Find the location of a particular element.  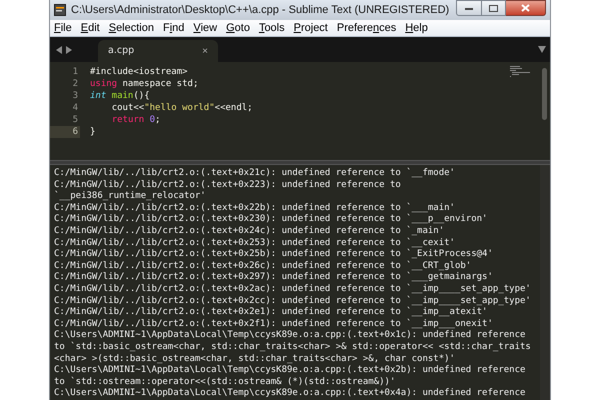

previous-tab-icon is located at coordinates (59, 50).